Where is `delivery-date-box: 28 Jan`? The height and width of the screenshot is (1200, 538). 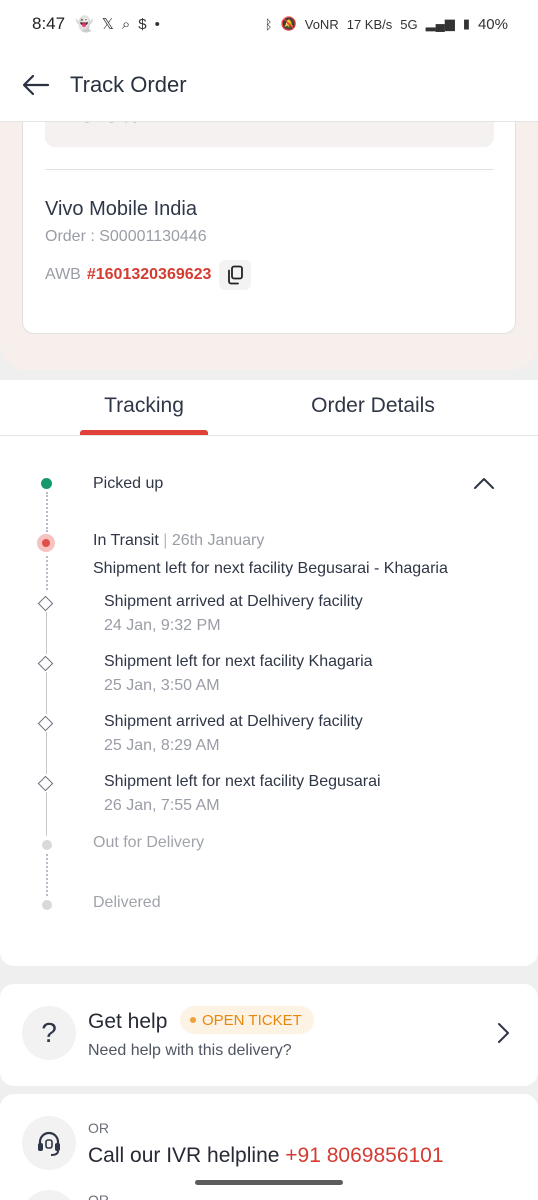 delivery-date-box: 28 Jan is located at coordinates (269, 134).